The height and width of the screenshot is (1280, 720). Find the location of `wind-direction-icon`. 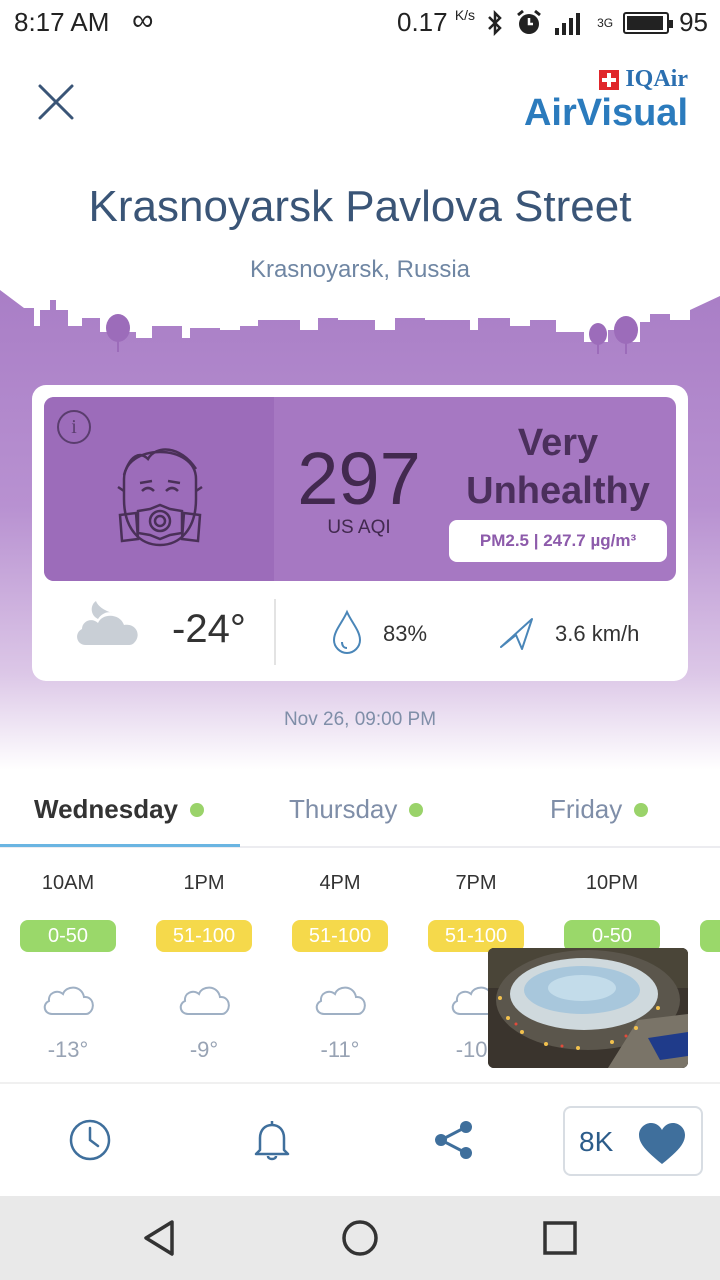

wind-direction-icon is located at coordinates (516, 634).